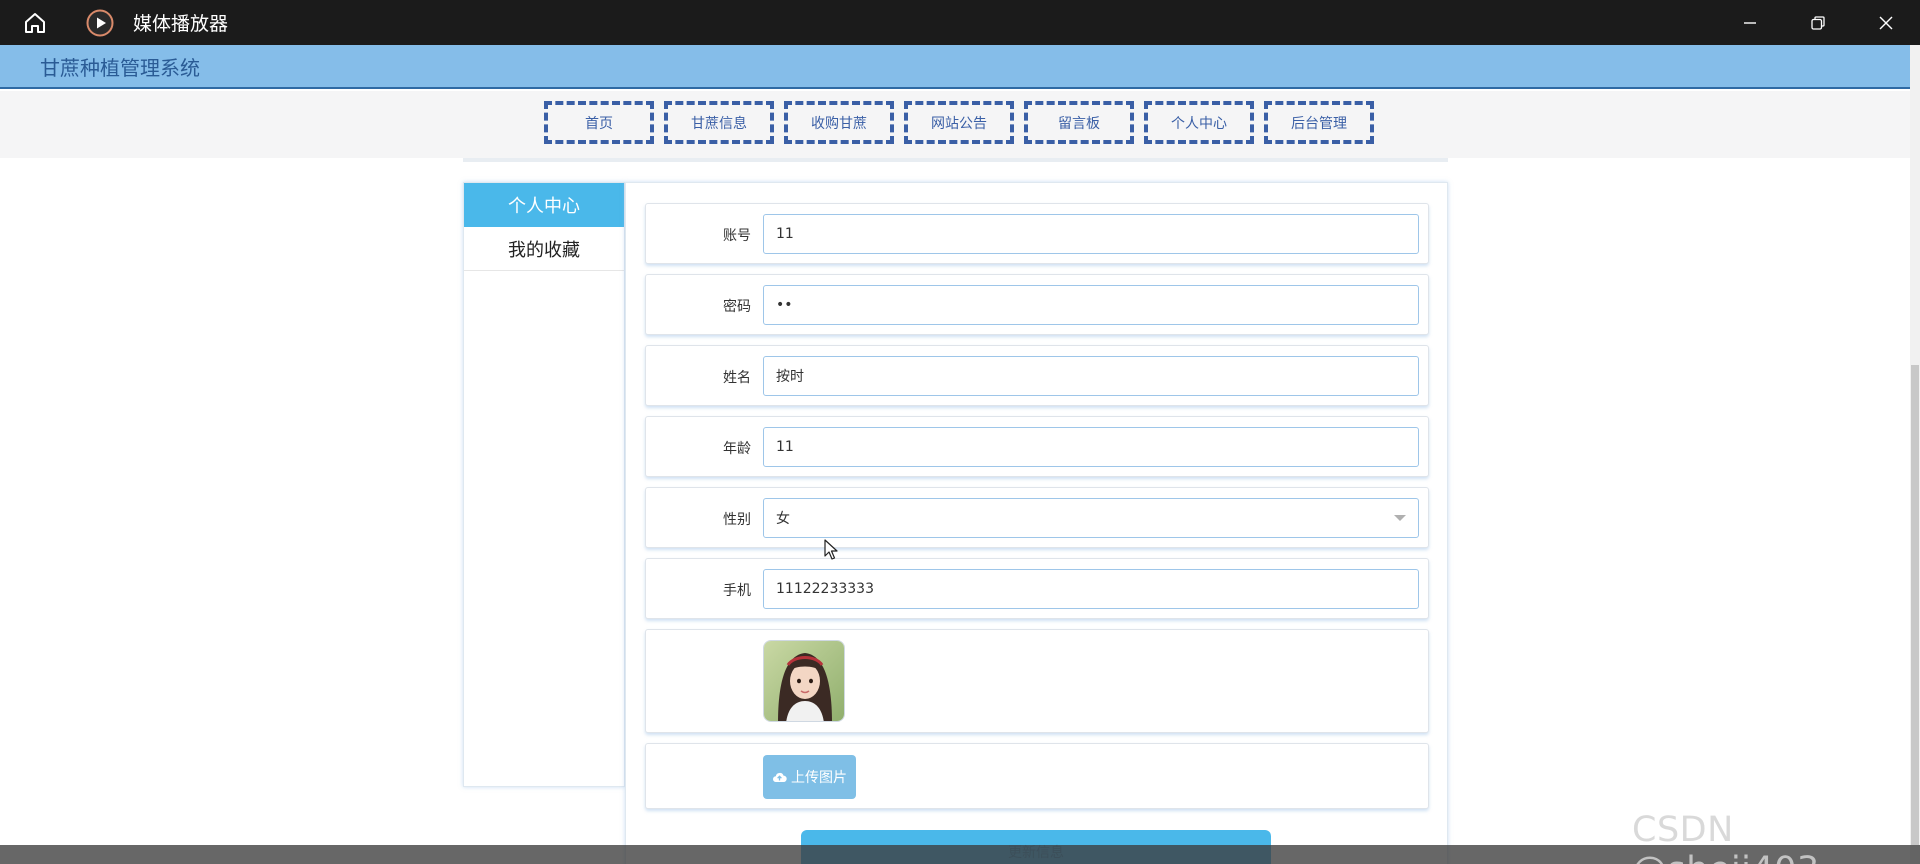 The width and height of the screenshot is (1920, 864). Describe the element at coordinates (1091, 234) in the screenshot. I see `account-input: 11` at that location.